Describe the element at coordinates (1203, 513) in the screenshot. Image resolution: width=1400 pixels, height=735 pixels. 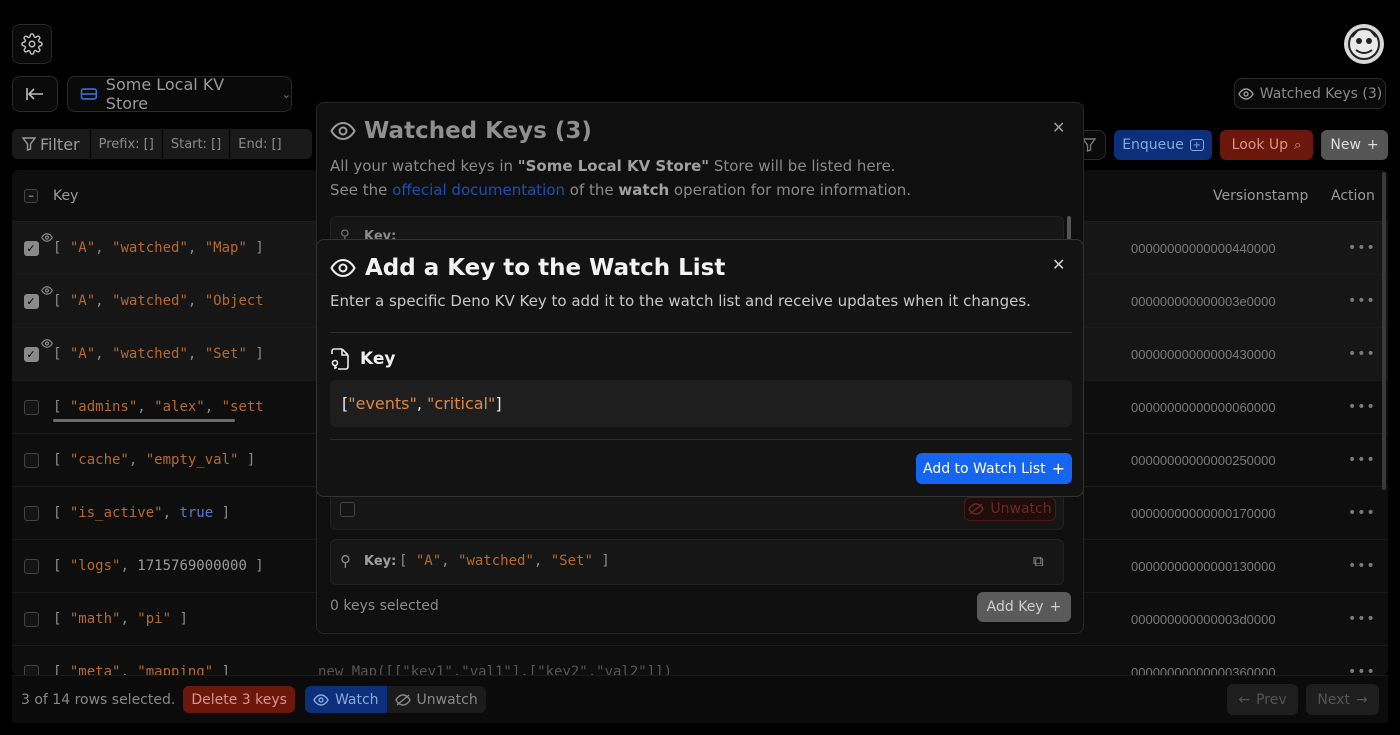
I see `row-versionstamp: 00000000000000170000` at that location.